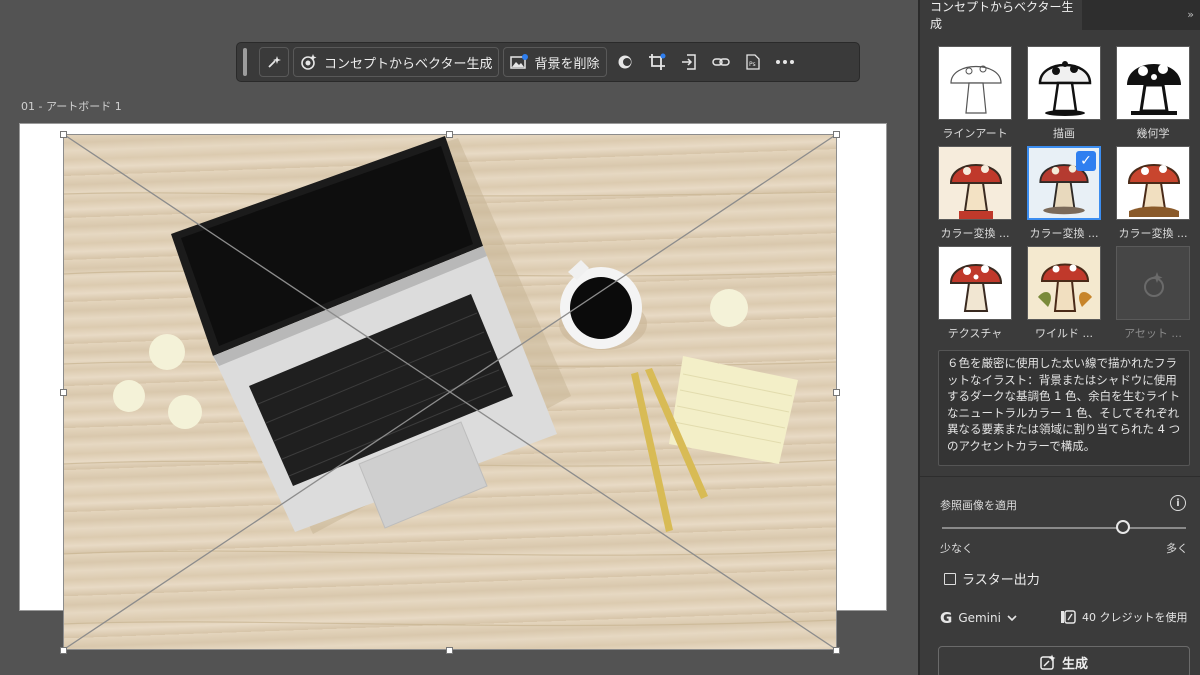 This screenshot has width=1200, height=675. I want to click on contextual-toolbar: コンセプトからベクター生成 背景を削除 Ps, so click(548, 62).